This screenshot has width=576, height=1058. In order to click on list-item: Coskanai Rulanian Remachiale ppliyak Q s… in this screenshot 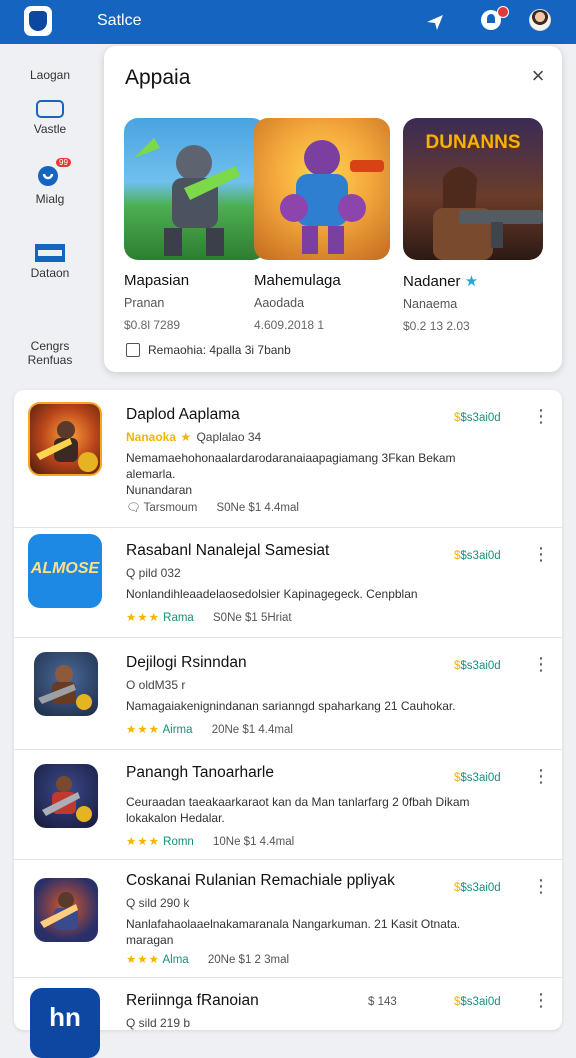, I will do `click(288, 919)`.